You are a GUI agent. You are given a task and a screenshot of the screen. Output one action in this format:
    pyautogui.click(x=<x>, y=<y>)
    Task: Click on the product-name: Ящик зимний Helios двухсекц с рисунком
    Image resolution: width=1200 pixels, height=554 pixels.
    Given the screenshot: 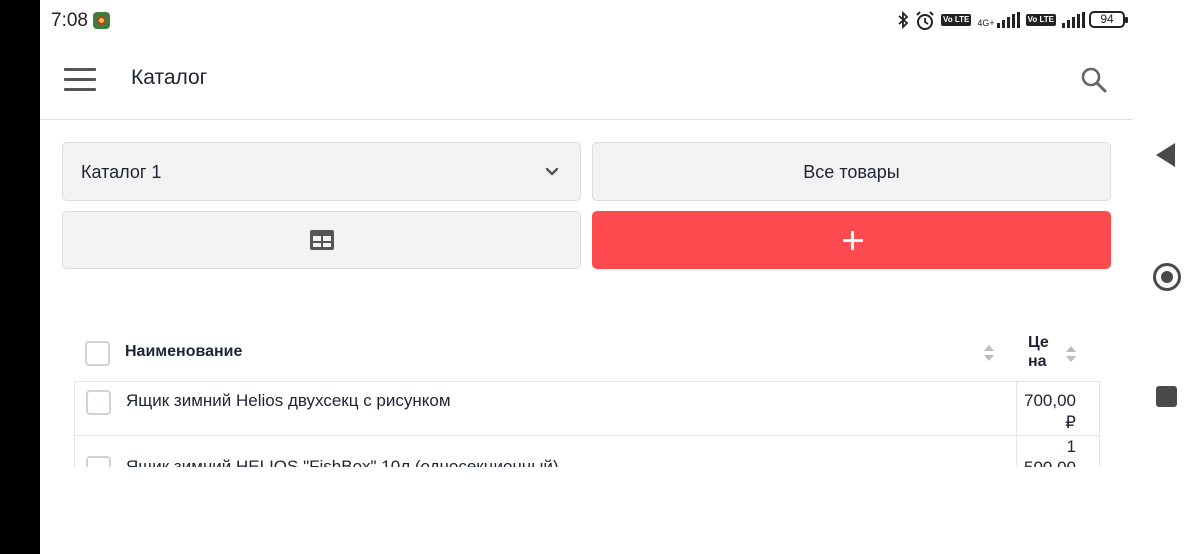 What is the action you would take?
    pyautogui.click(x=288, y=400)
    